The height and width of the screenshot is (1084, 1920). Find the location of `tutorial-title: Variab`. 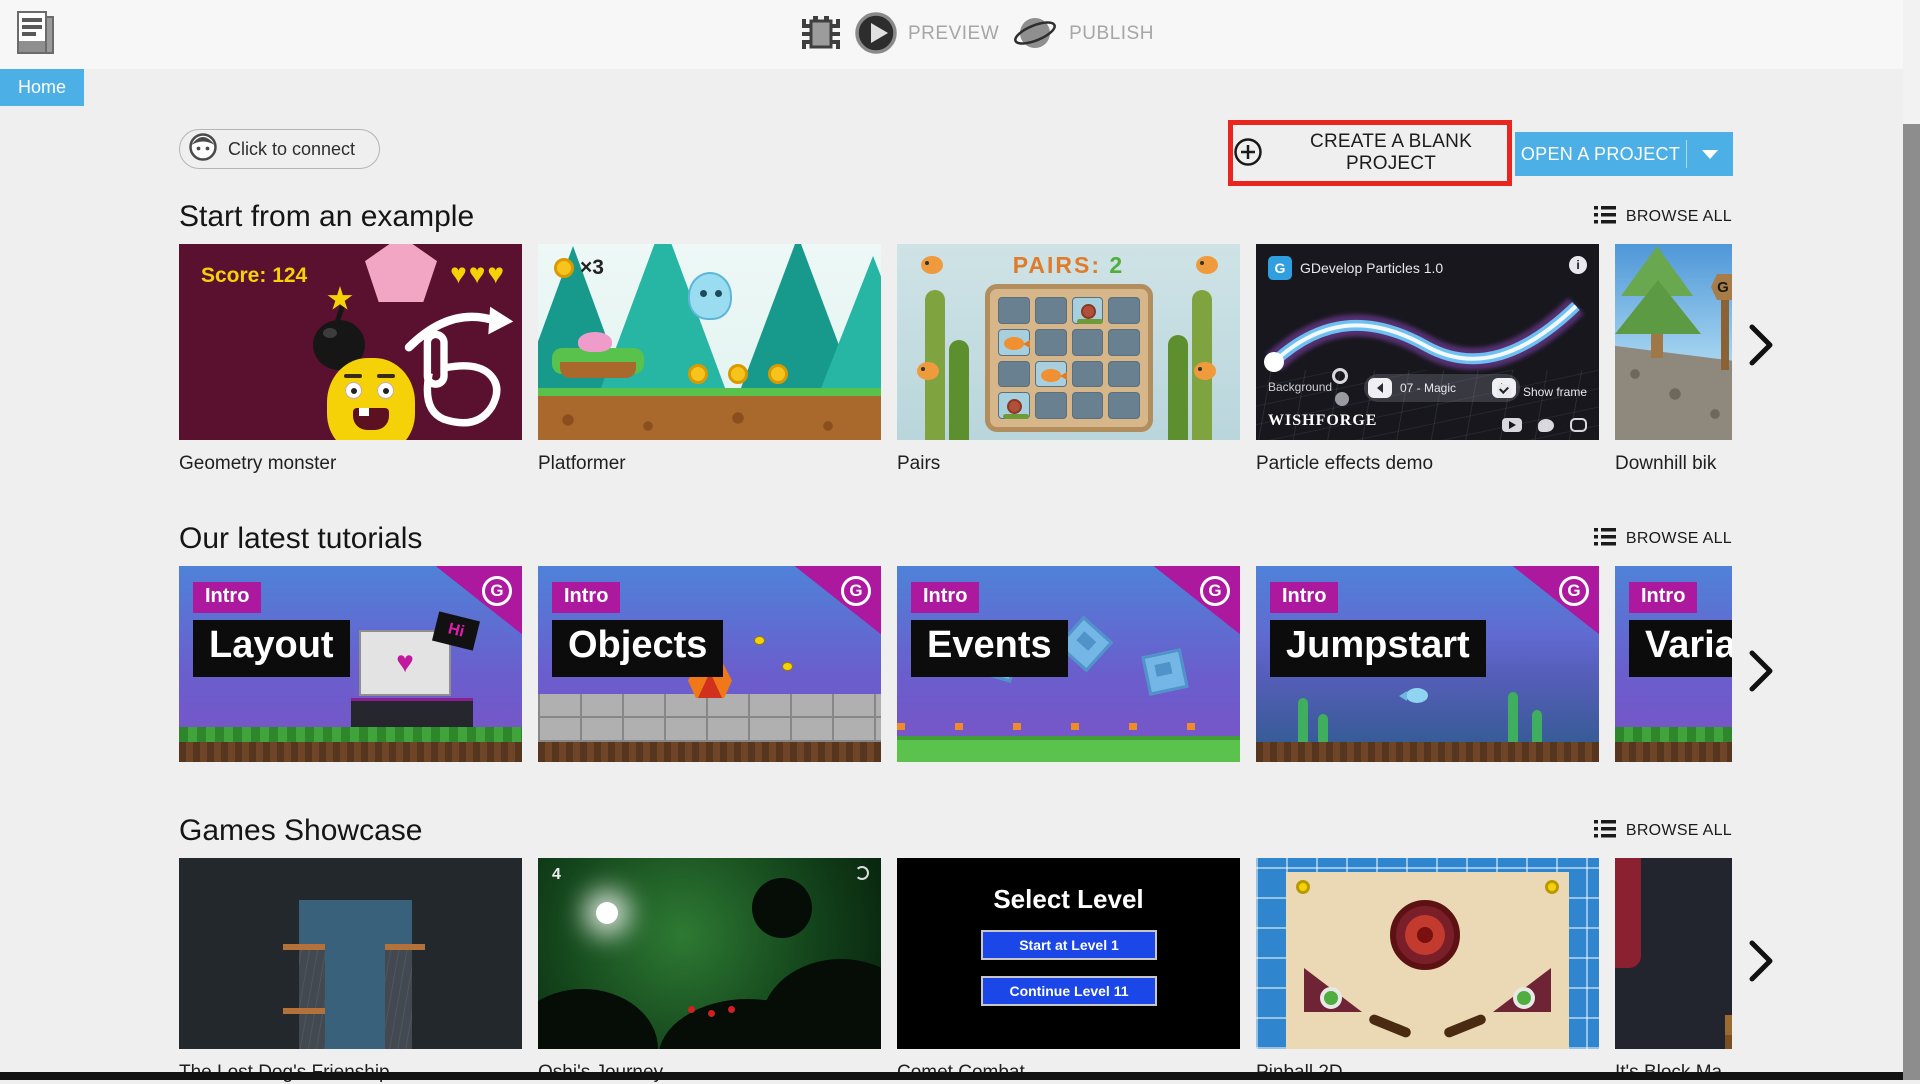

tutorial-title: Variab is located at coordinates (1680, 648).